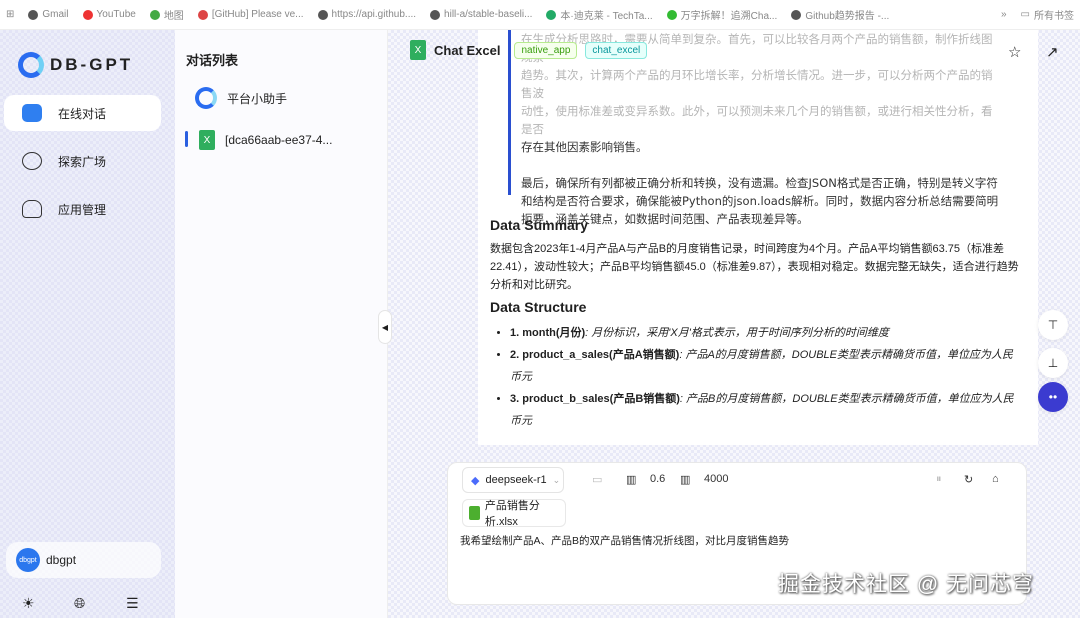 The image size is (1080, 618). I want to click on star-icon: ☆, so click(1014, 52).